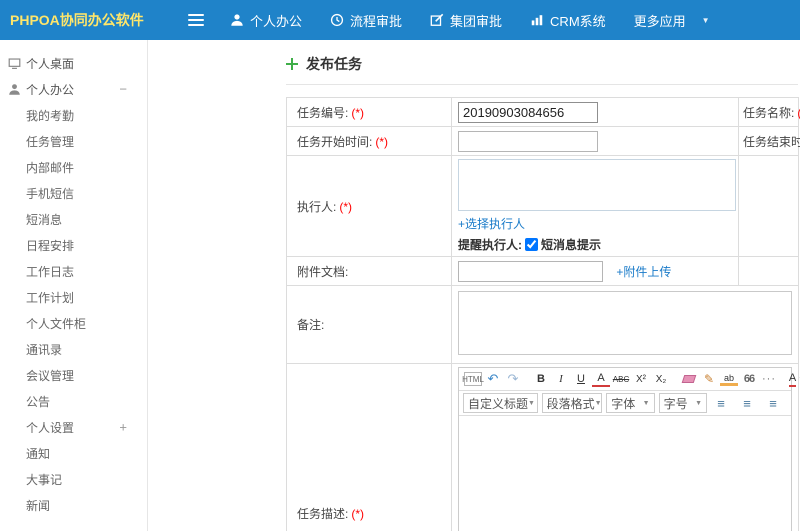 The image size is (800, 531). I want to click on align-center-icon: ≡, so click(747, 403).